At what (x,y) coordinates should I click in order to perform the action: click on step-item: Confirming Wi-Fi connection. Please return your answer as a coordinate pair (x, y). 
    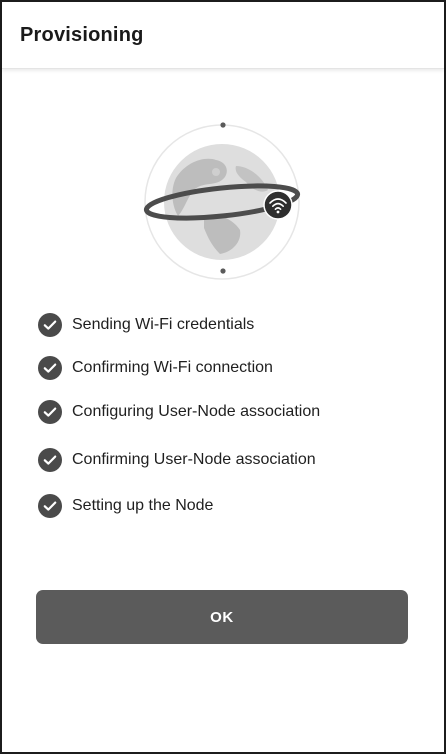
    Looking at the image, I should click on (155, 368).